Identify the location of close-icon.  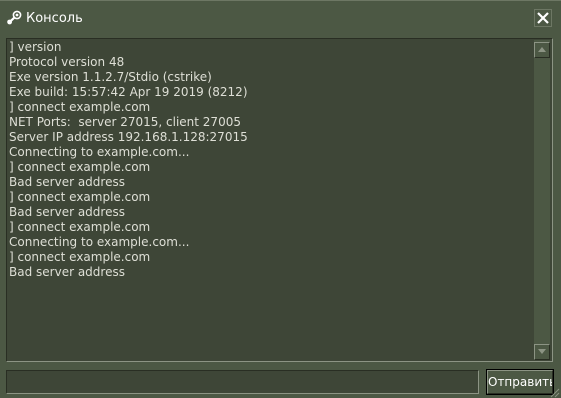
(543, 18).